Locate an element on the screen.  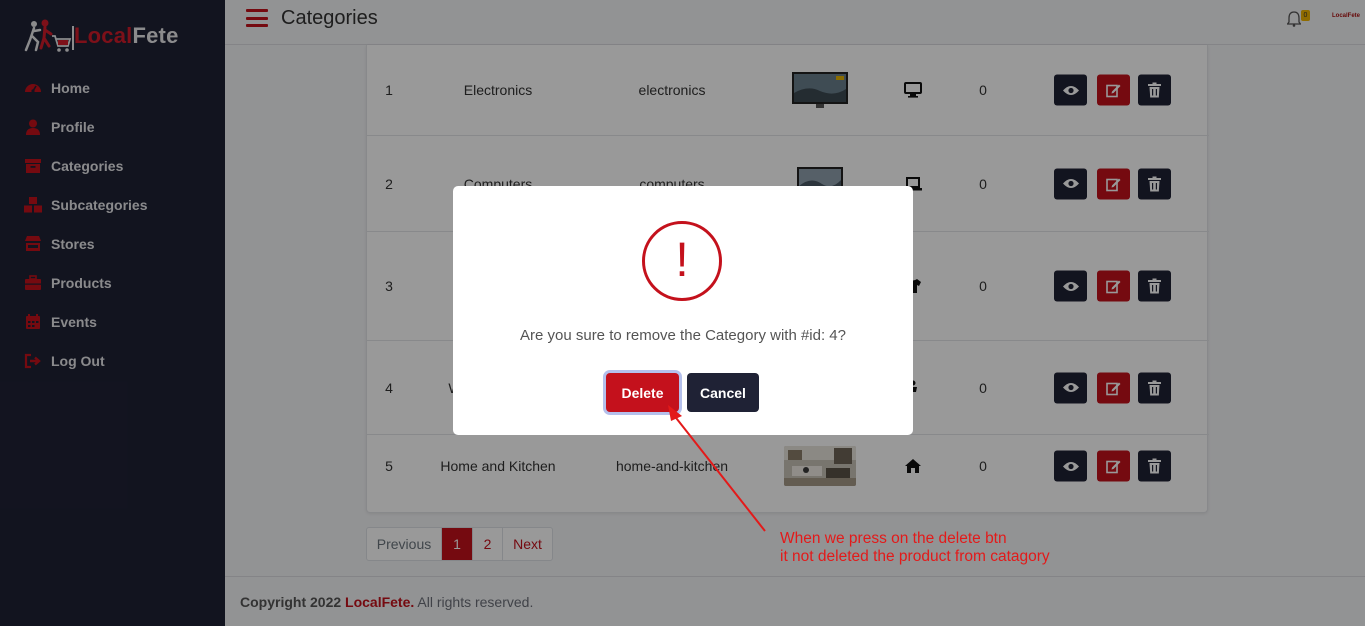
cancel-button: Cancel is located at coordinates (723, 392).